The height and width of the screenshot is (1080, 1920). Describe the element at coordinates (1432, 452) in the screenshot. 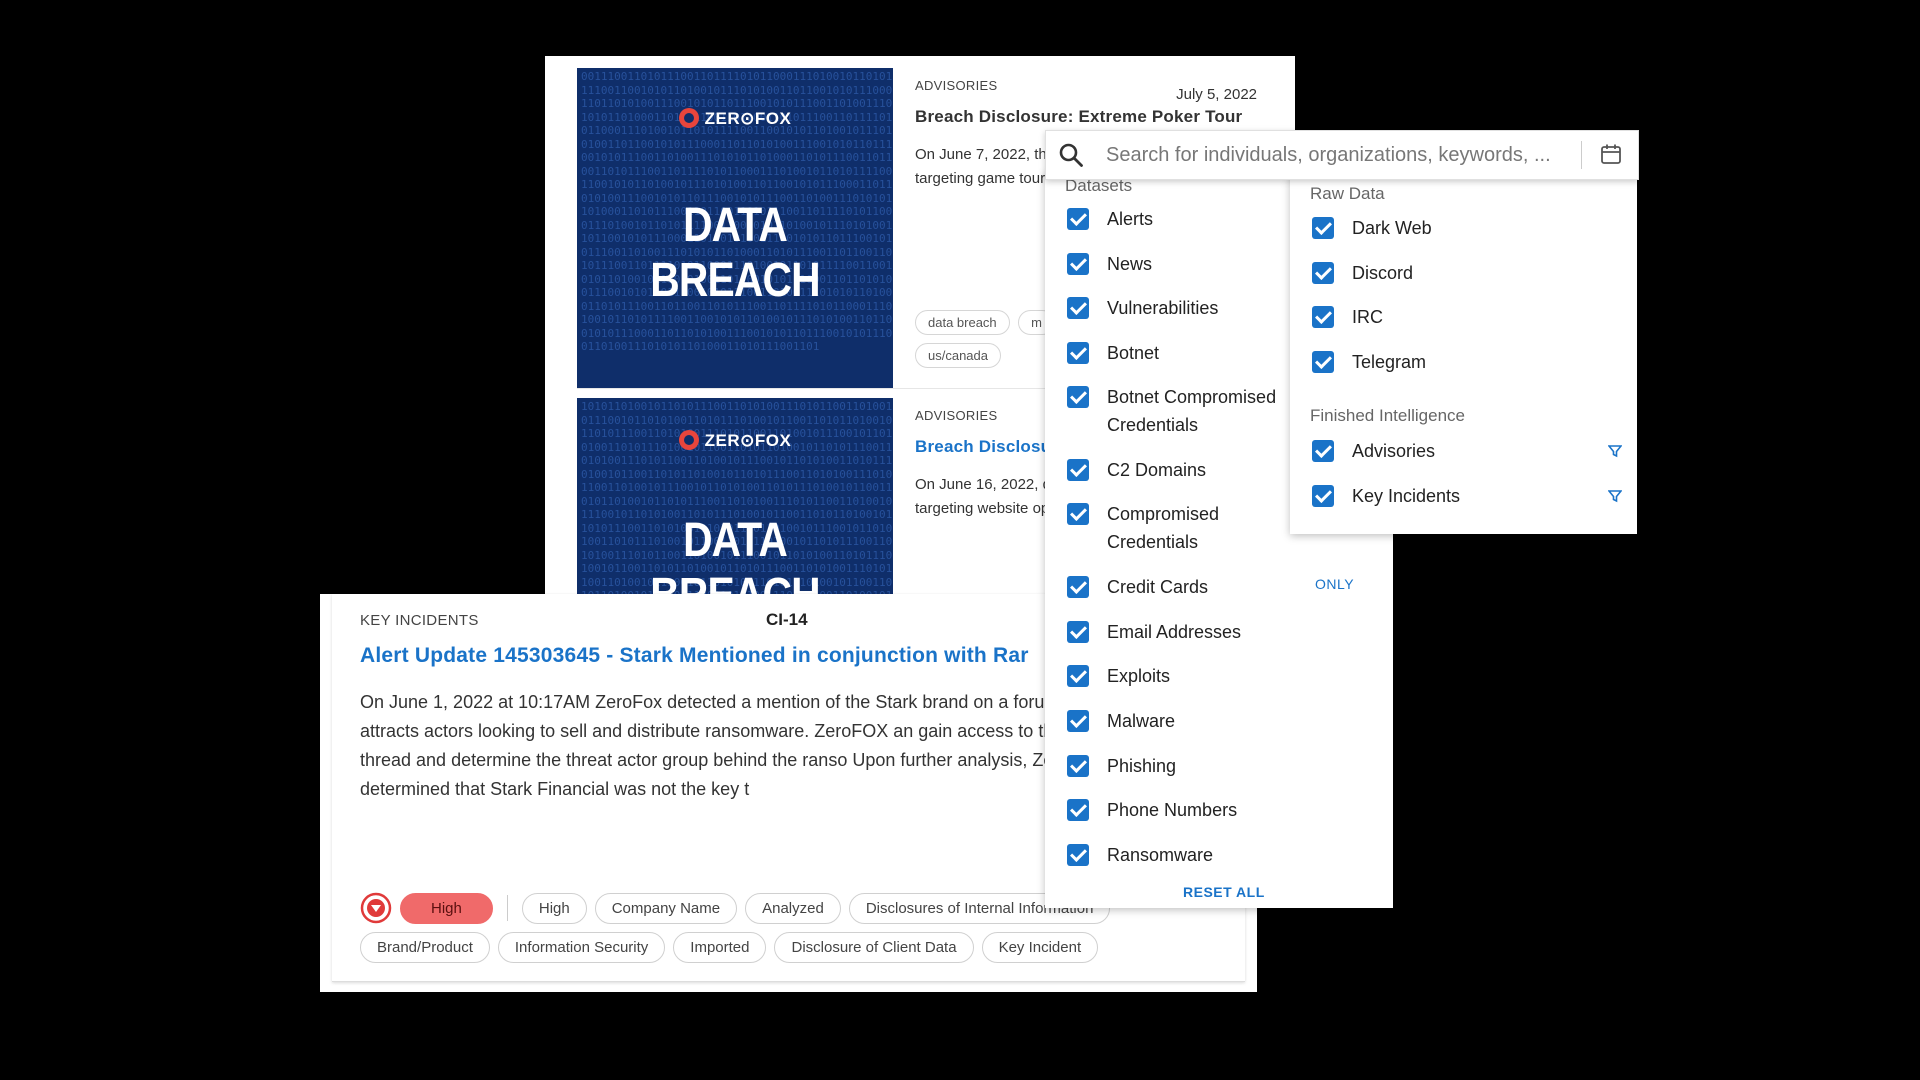

I see `fi-option-advisories: Advisories` at that location.